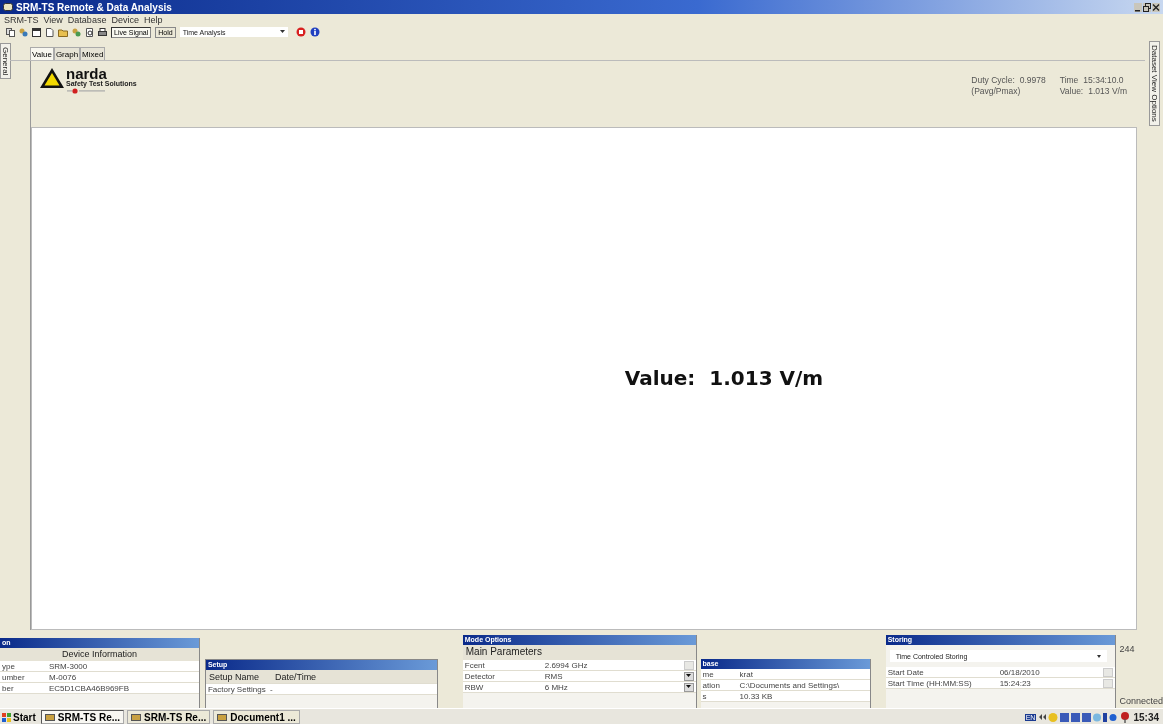 This screenshot has height=724, width=1163. I want to click on setting-value: 15:24:23, so click(1015, 683).